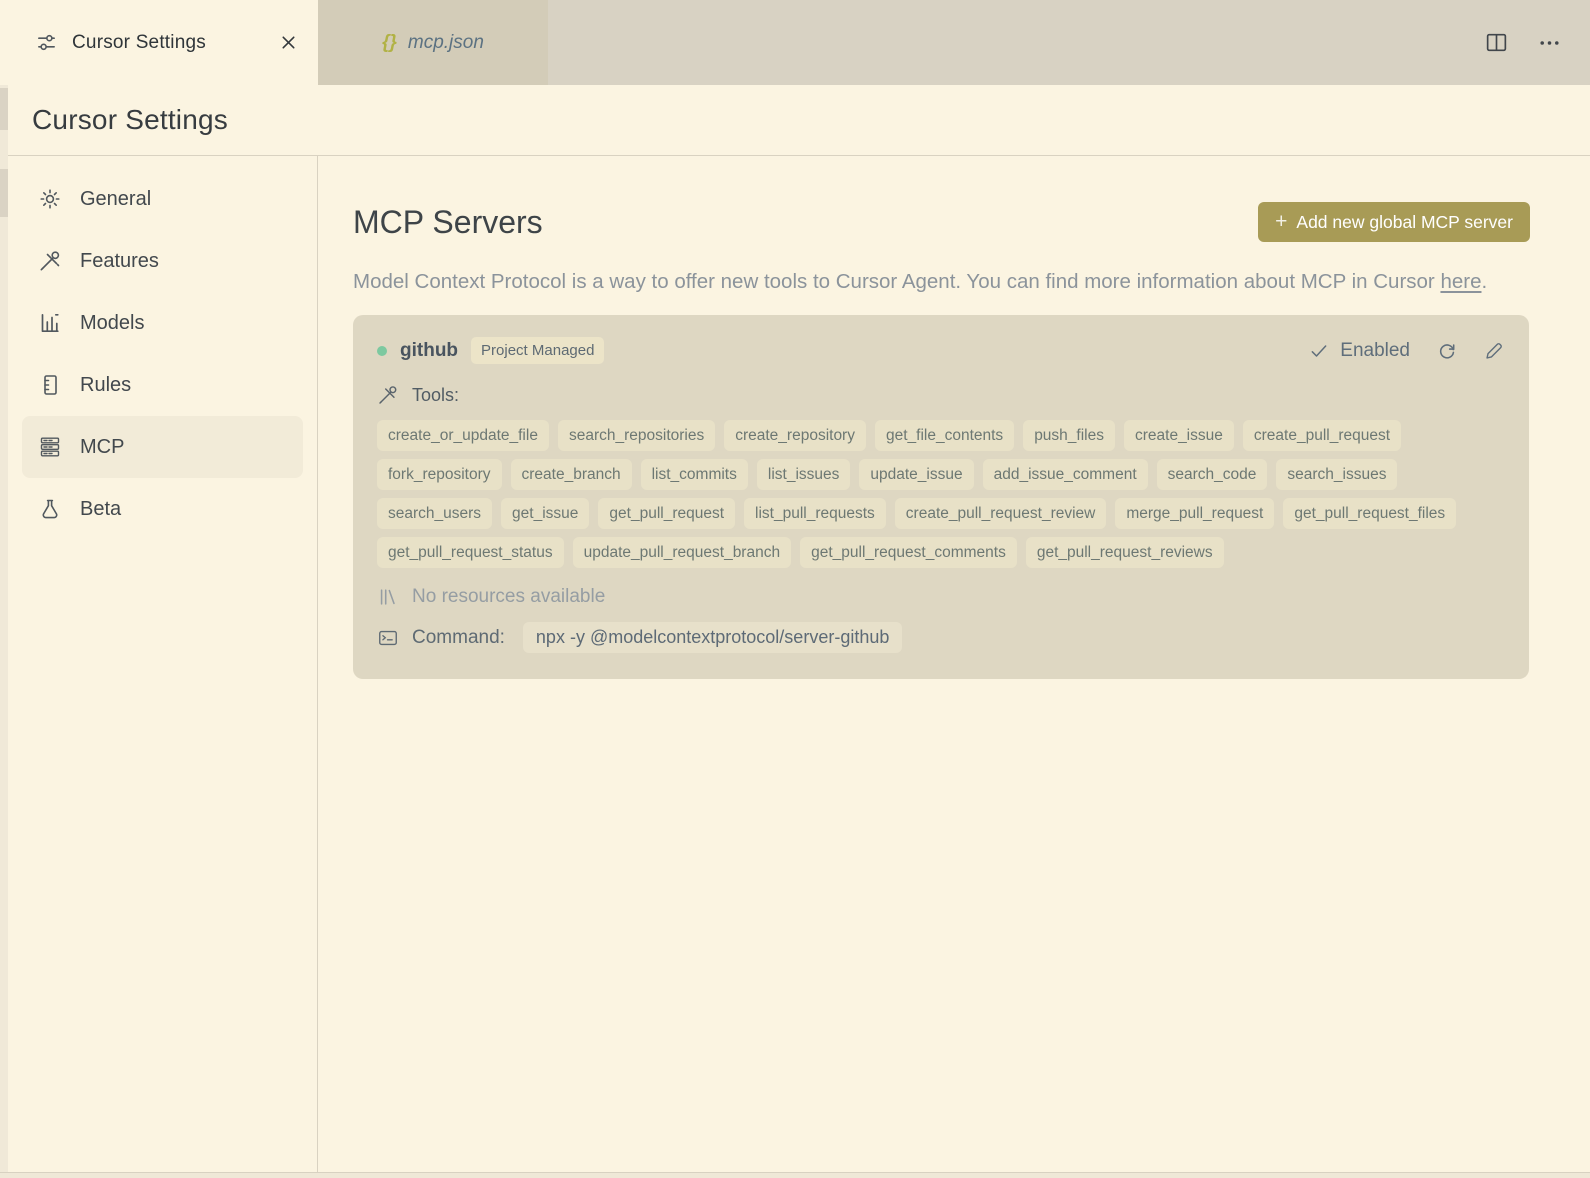  Describe the element at coordinates (435, 513) in the screenshot. I see `tool-chip: search_users` at that location.